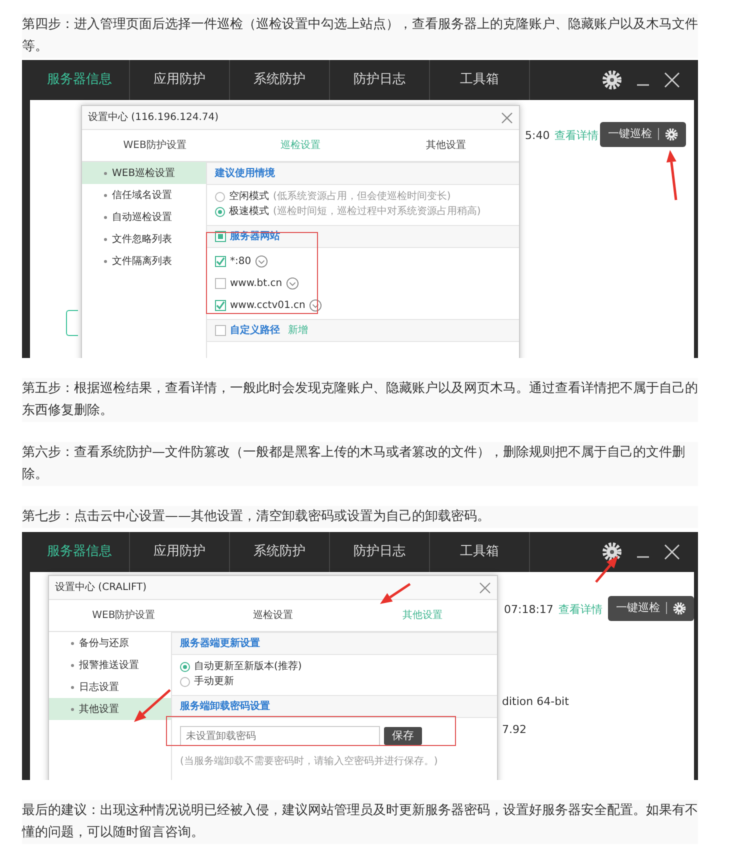  Describe the element at coordinates (362, 197) in the screenshot. I see `option-hint: (低系统资源占用，但会使巡检时间变长)` at that location.